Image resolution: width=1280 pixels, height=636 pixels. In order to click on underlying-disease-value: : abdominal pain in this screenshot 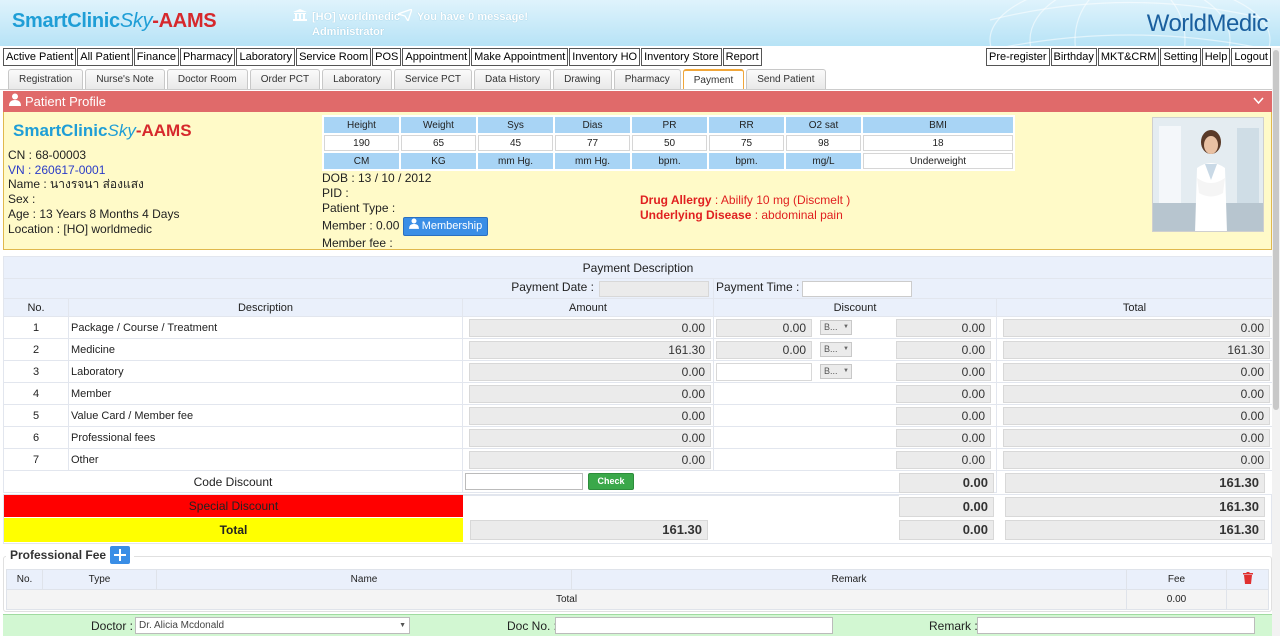, I will do `click(797, 215)`.